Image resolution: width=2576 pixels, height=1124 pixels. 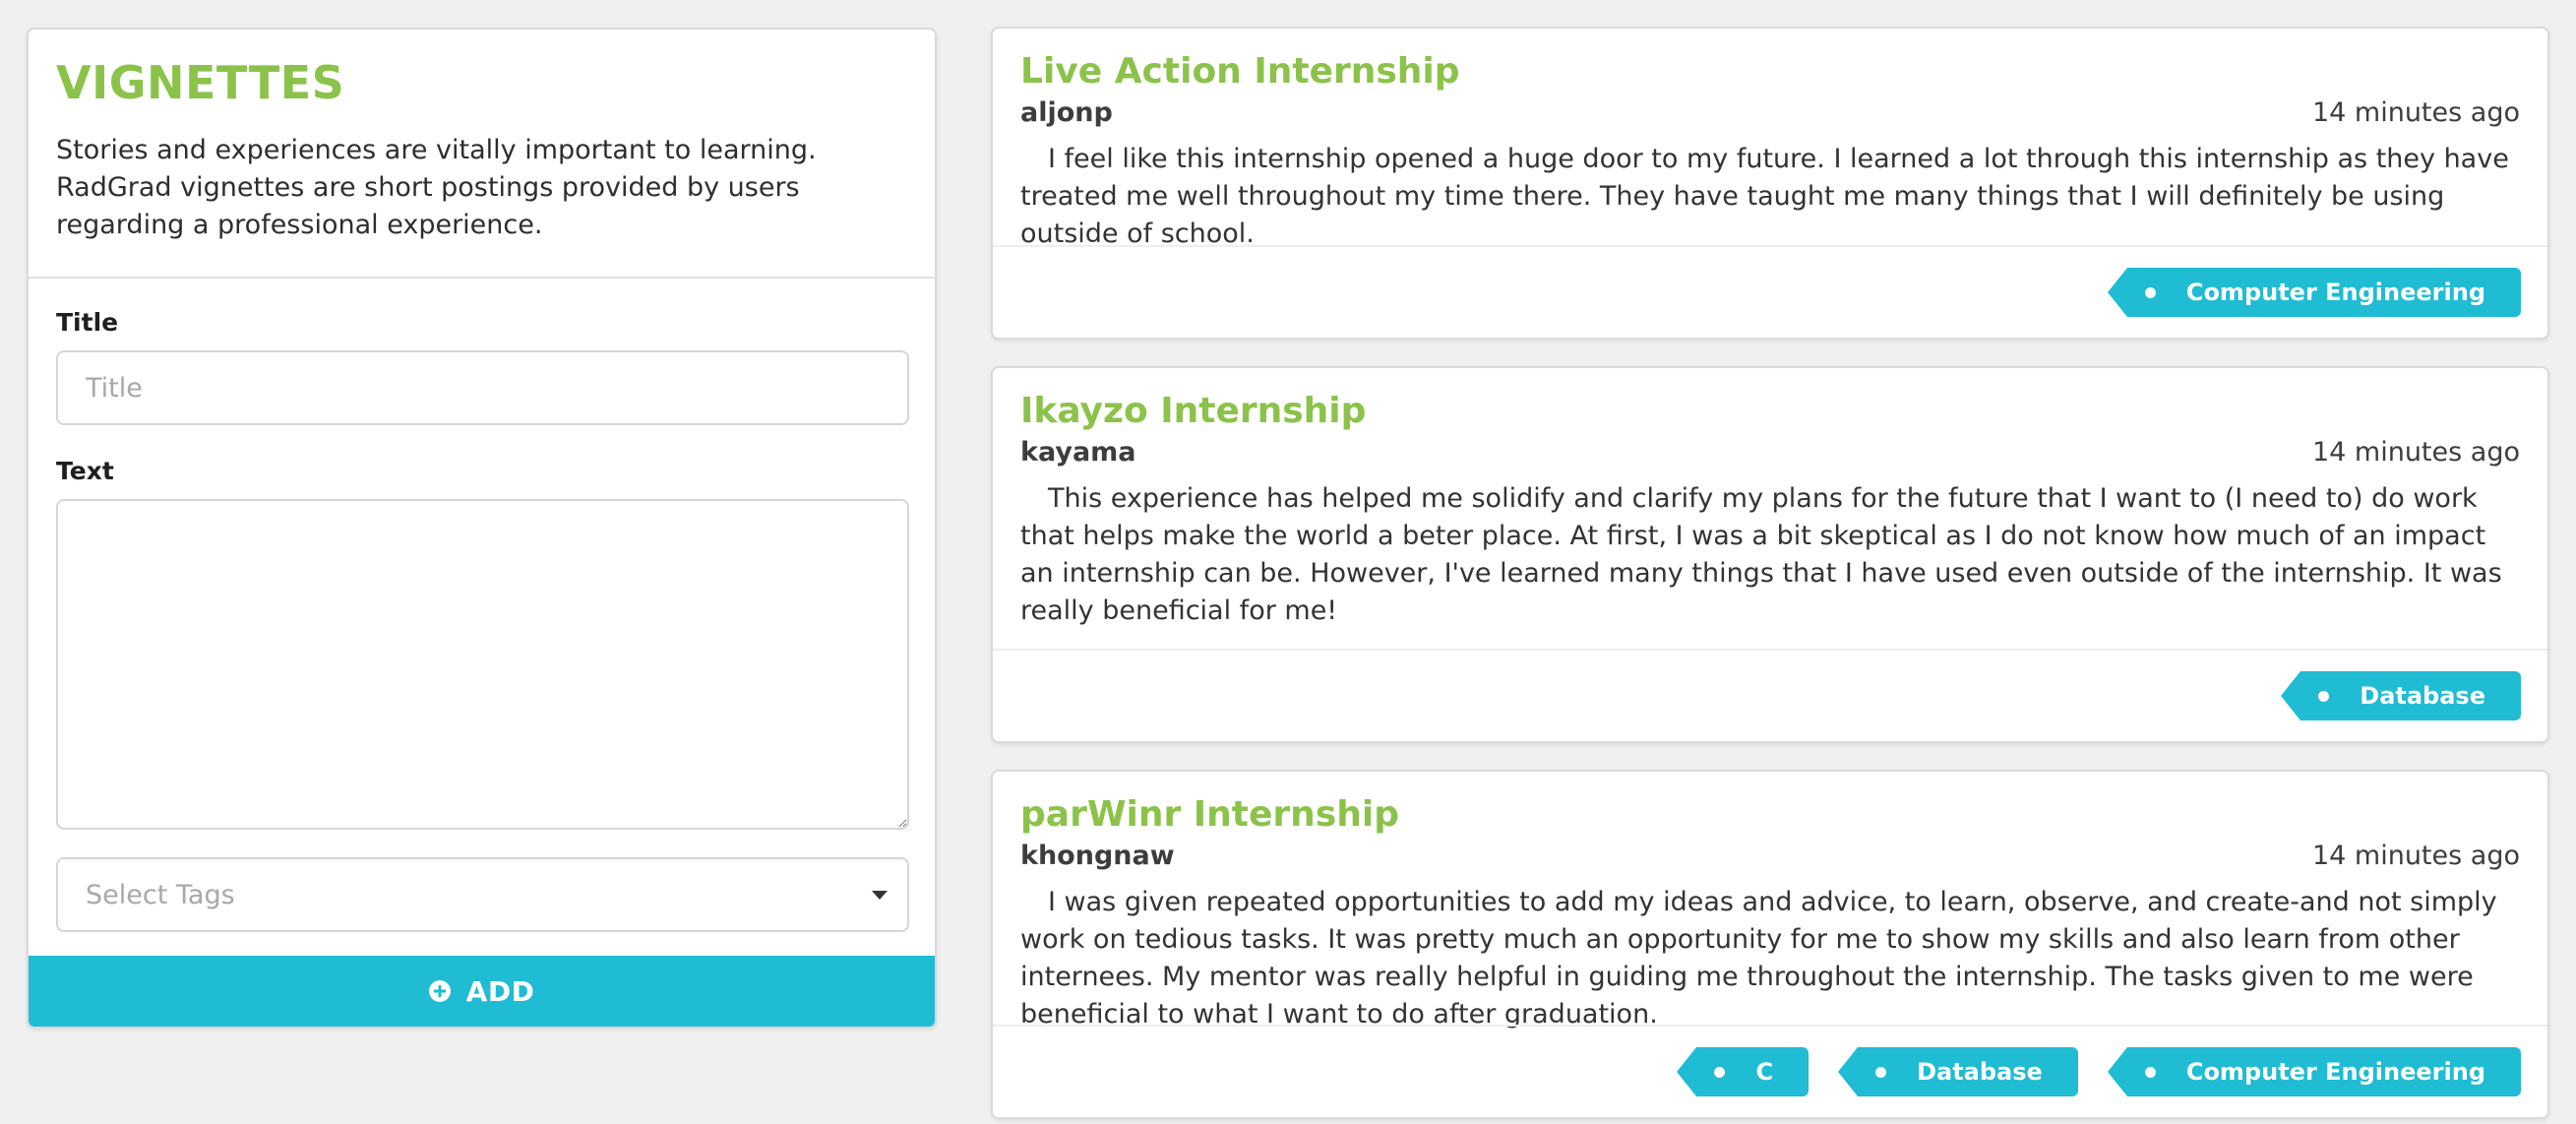 I want to click on vignette-author: khongnaw, so click(x=1097, y=856).